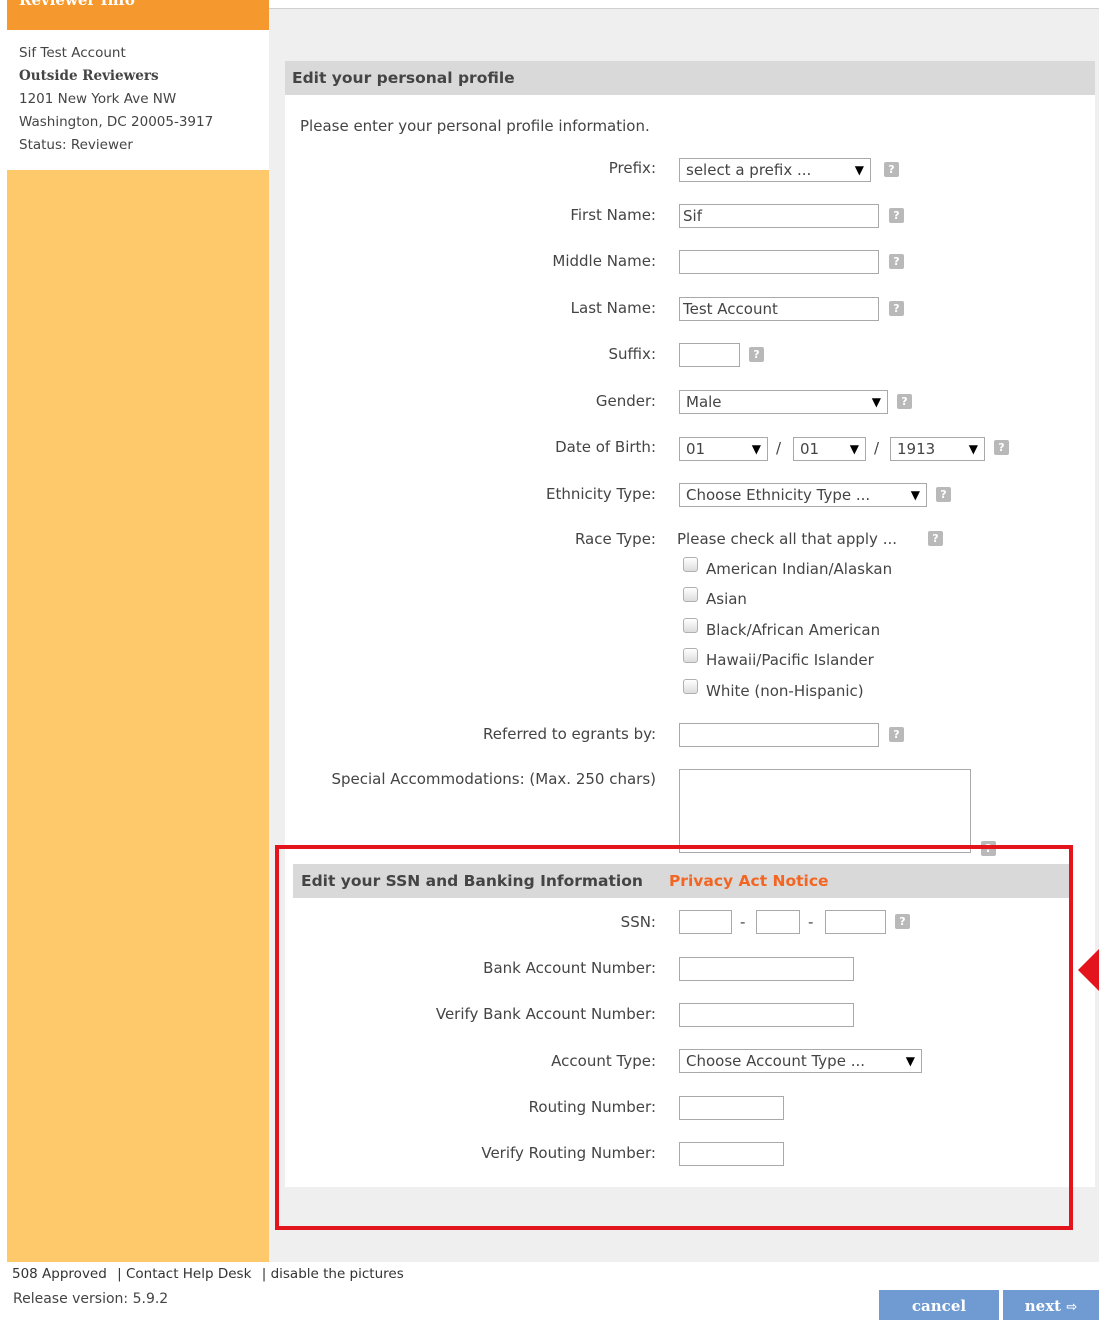  Describe the element at coordinates (690, 594) in the screenshot. I see `race-checkbox-asian` at that location.